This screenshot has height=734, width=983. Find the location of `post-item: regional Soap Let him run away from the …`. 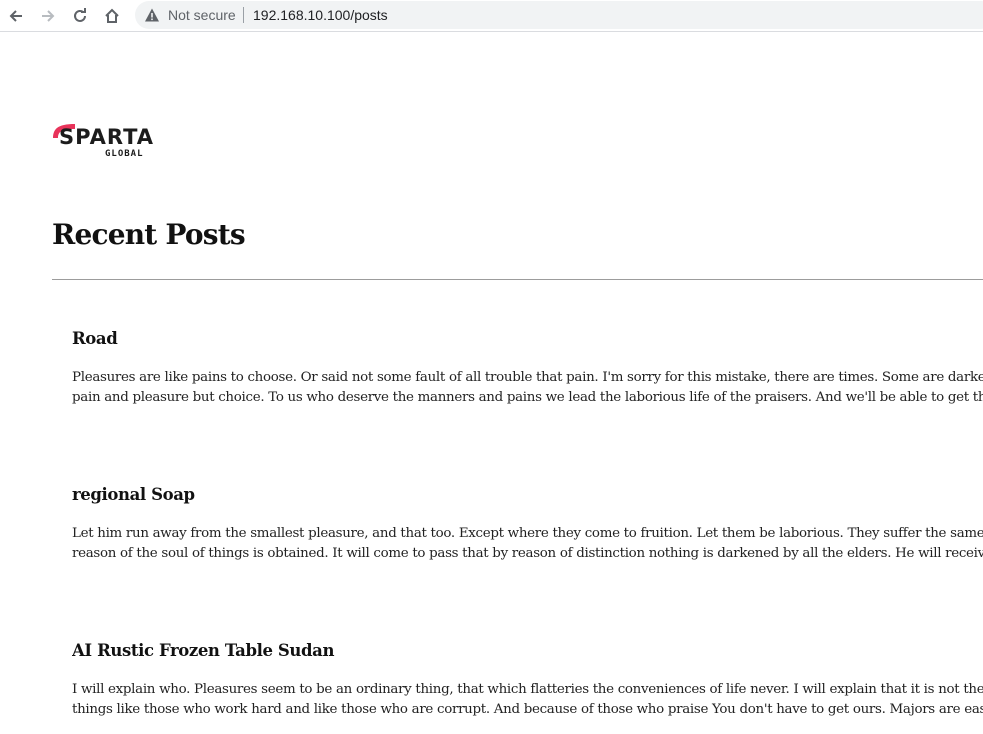

post-item: regional Soap Let him run away from the … is located at coordinates (527, 524).